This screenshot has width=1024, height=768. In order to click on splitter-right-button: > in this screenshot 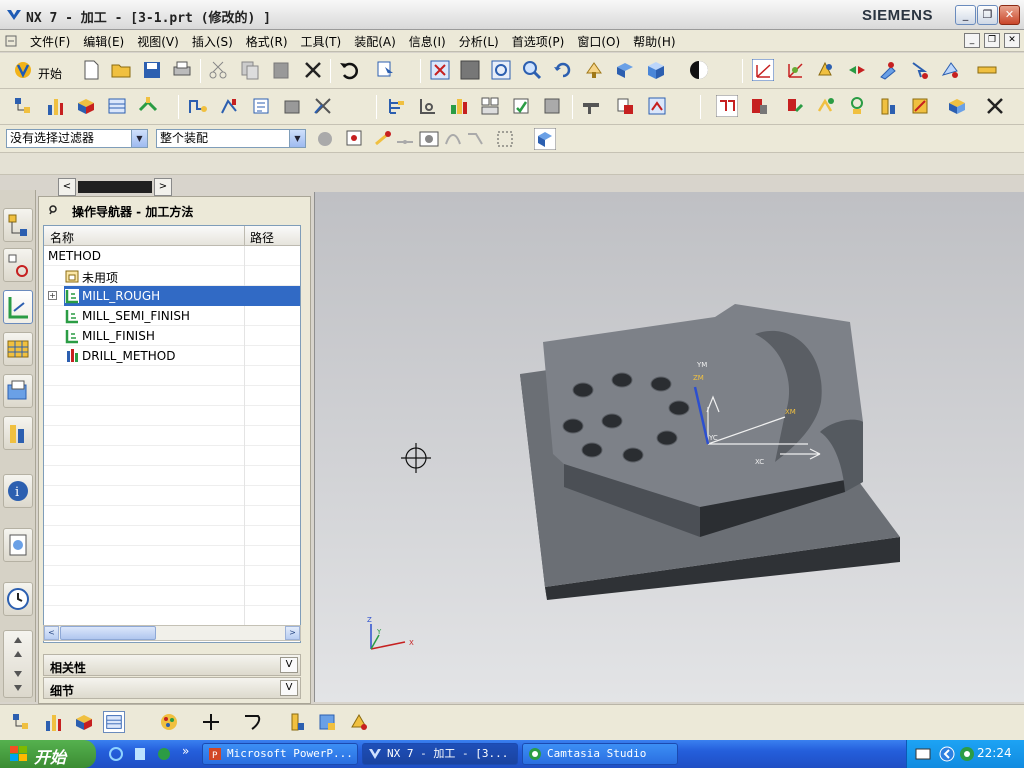, I will do `click(163, 187)`.